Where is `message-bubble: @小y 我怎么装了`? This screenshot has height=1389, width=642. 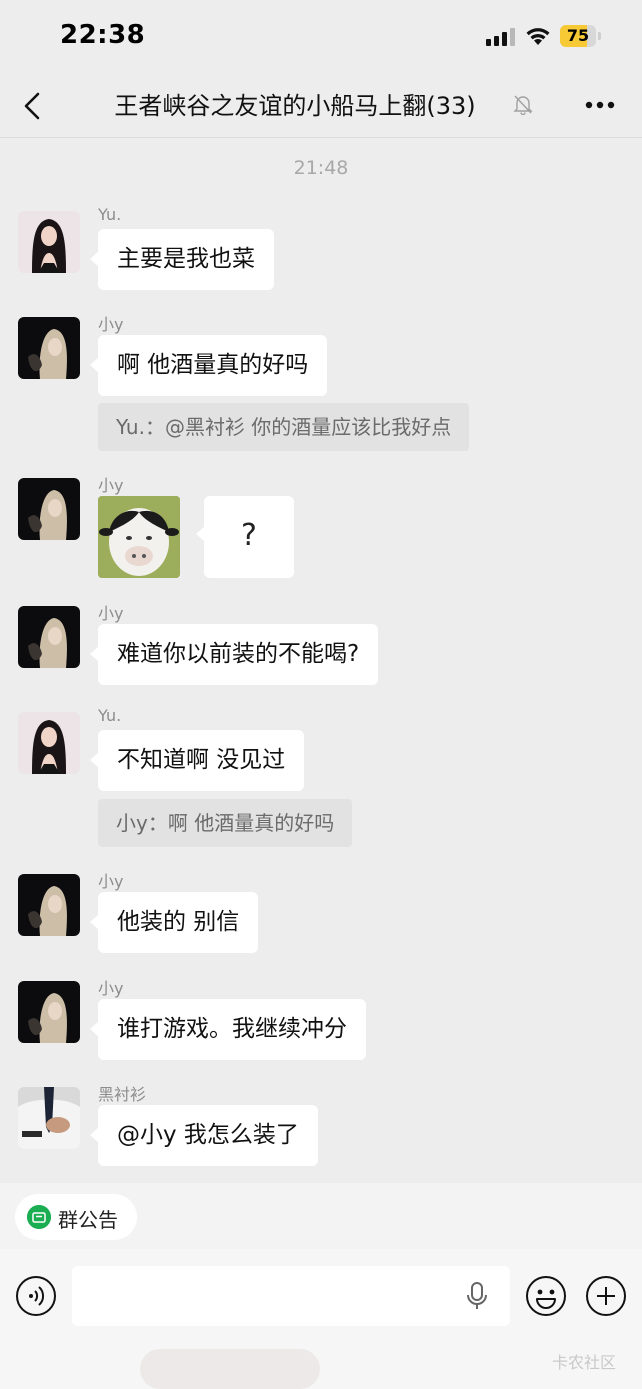
message-bubble: @小y 我怎么装了 is located at coordinates (204, 1135).